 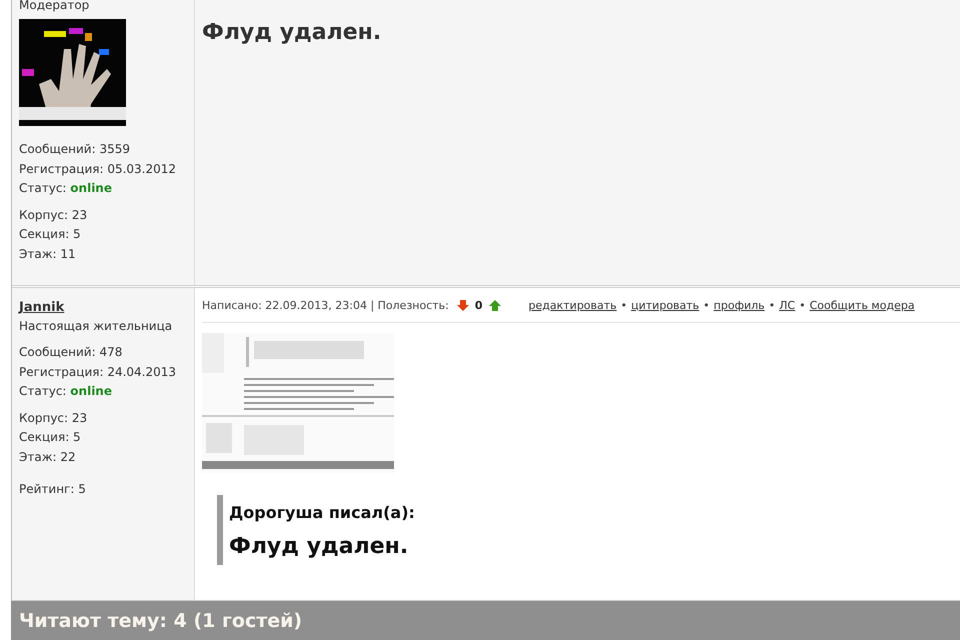 I want to click on user-stat: Сообщений: 3559, so click(x=75, y=149).